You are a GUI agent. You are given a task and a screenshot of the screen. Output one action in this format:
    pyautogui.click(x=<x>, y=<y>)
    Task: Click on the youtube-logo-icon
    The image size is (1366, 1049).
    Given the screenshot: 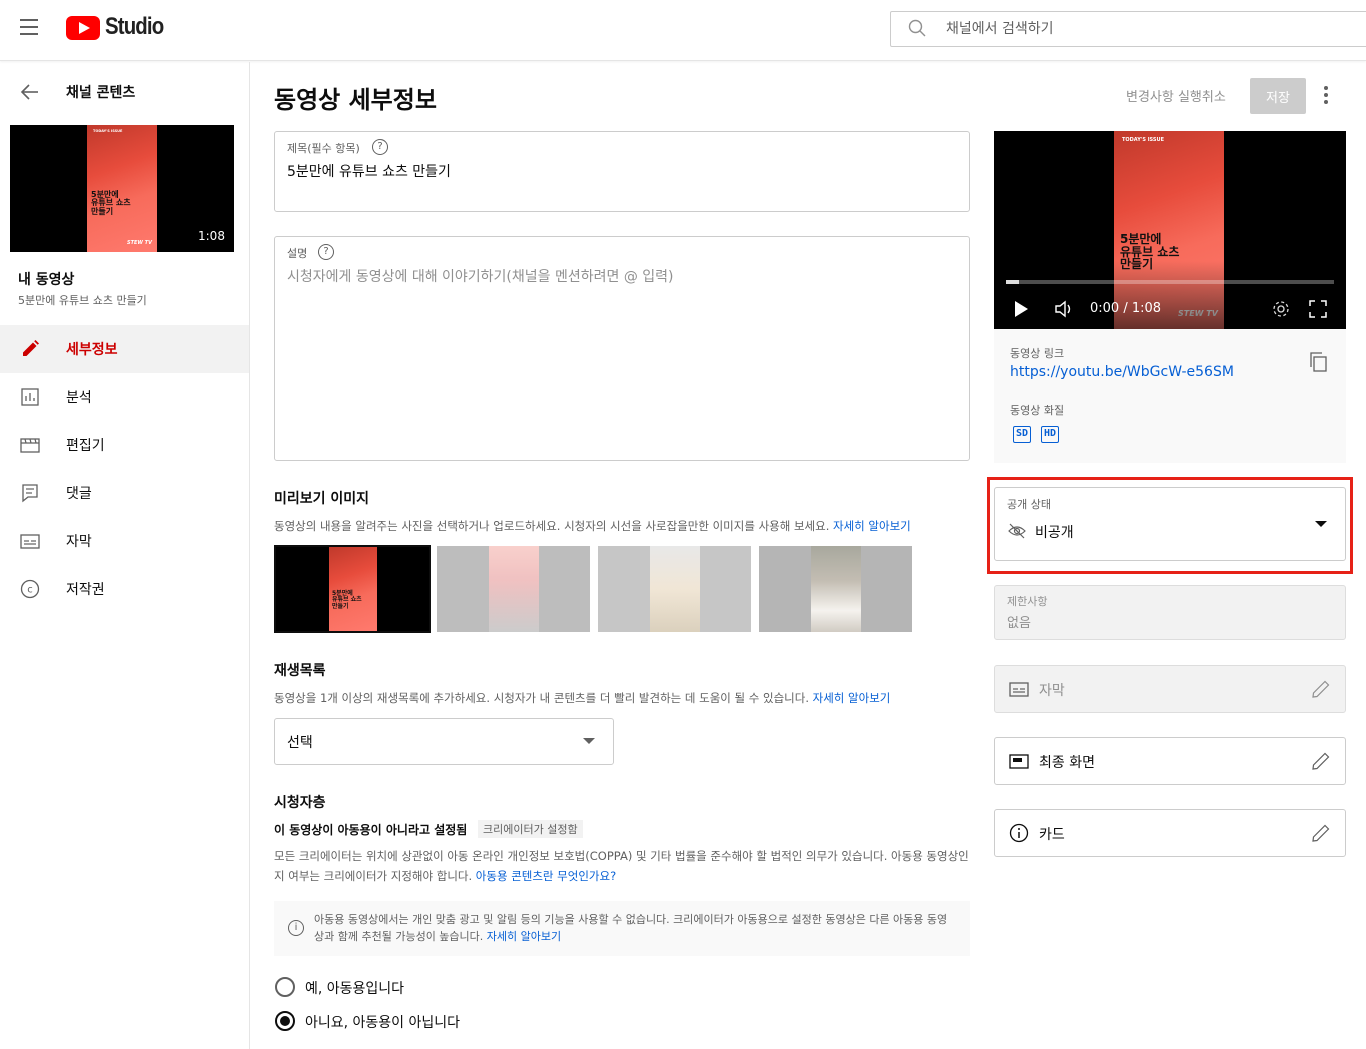 What is the action you would take?
    pyautogui.click(x=83, y=28)
    